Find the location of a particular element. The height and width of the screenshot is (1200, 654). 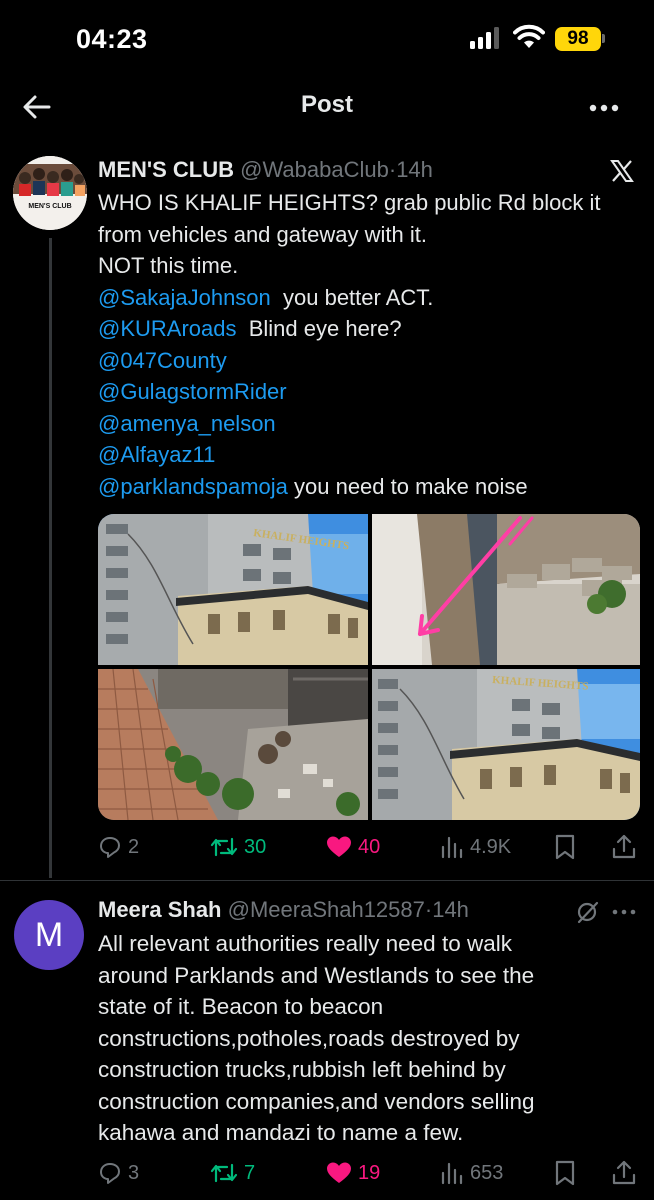

divider is located at coordinates (327, 880).